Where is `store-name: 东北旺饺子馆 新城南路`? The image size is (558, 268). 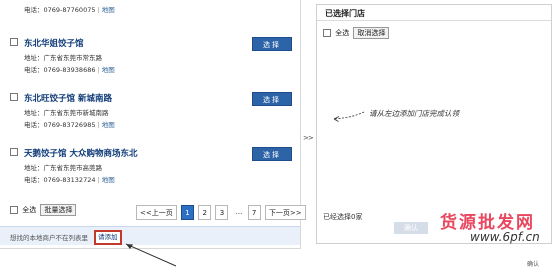
store-name: 东北旺饺子馆 新城南路 is located at coordinates (68, 98).